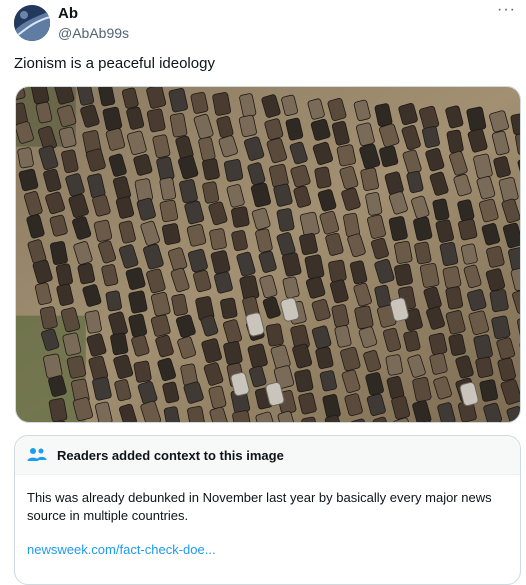 This screenshot has width=526, height=585. What do you see at coordinates (114, 63) in the screenshot?
I see `tweet-text: Zionism is a peaceful ideology` at bounding box center [114, 63].